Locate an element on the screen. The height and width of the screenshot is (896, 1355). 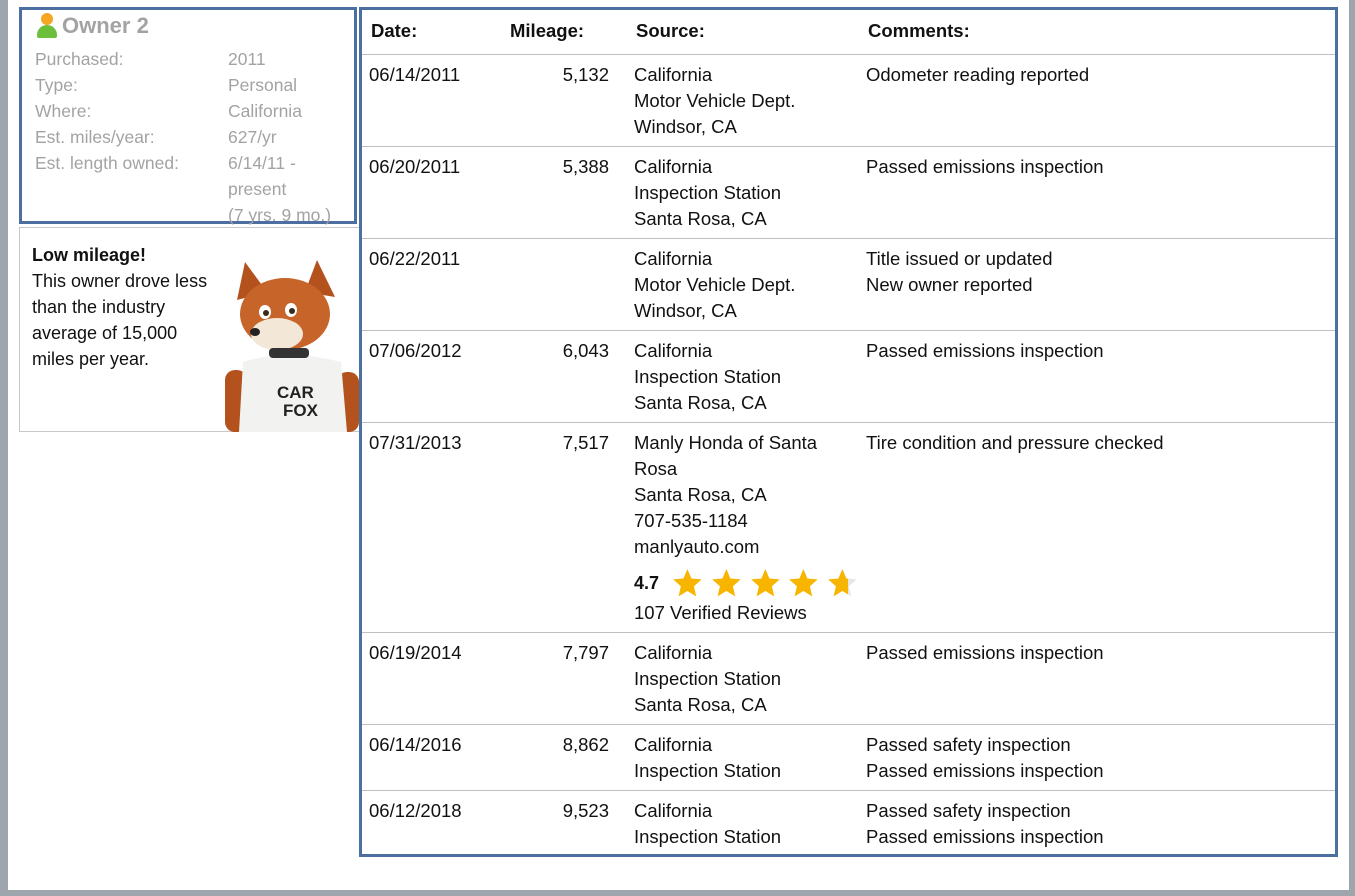
owner-detail-label: Est. length owned: is located at coordinates (107, 163).